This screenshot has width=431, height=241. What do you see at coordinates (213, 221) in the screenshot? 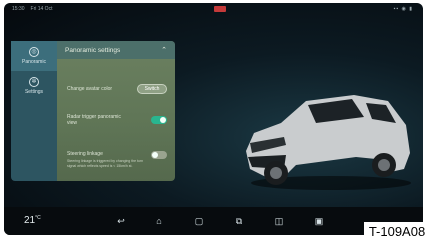
I see `bottom-dock: 21°C ↩ ⌂ ▢ ⧉ ◫ ▣` at bounding box center [213, 221].